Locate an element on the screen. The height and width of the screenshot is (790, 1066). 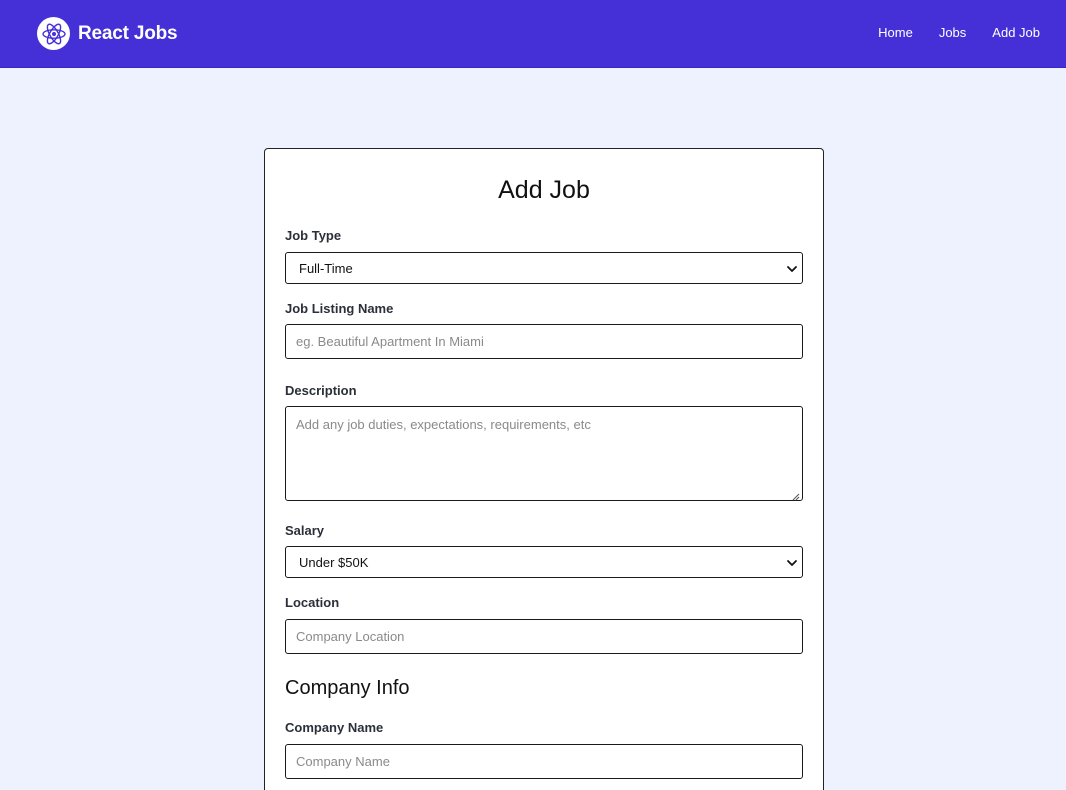
nav-home-link: Home is located at coordinates (895, 32).